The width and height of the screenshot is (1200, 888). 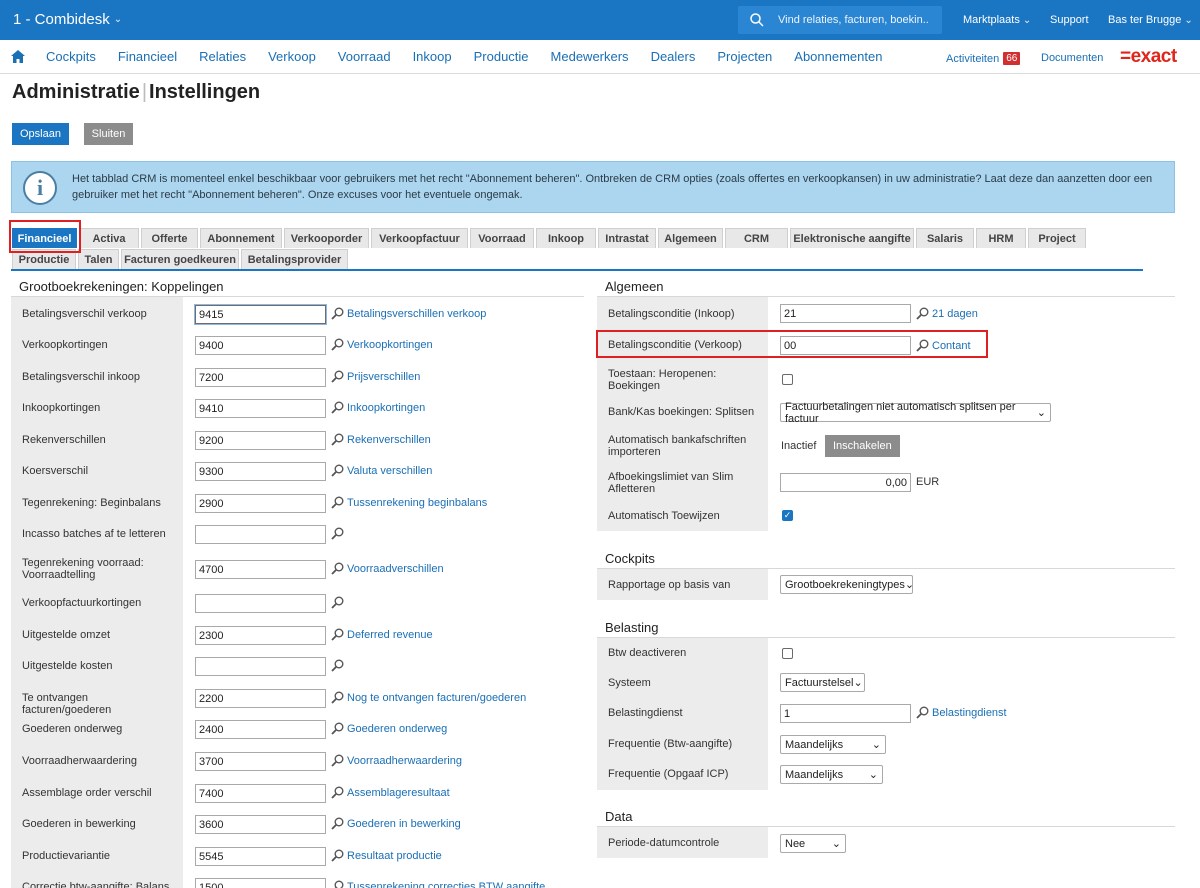 I want to click on left-row-link: Tussenrekening beginbalans, so click(x=417, y=503).